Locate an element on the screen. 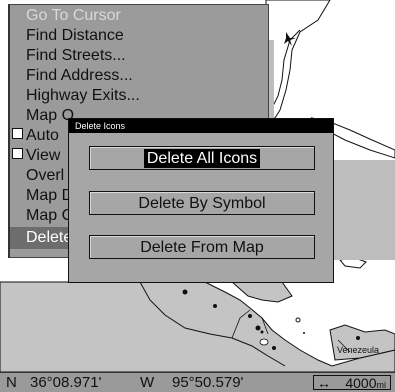 The width and height of the screenshot is (395, 392). delete-by-symbol-label: Delete By Symbol is located at coordinates (202, 203).